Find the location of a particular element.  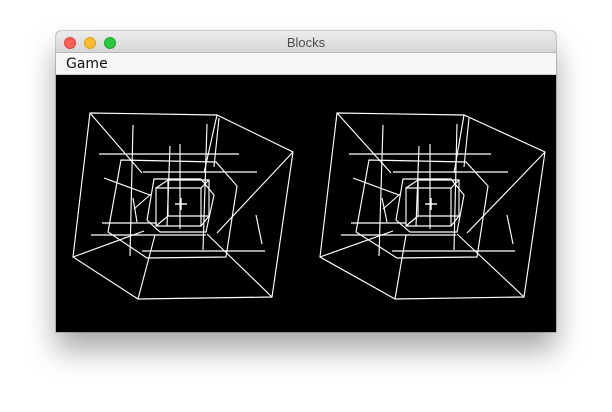

window-title: Blocks is located at coordinates (306, 42).